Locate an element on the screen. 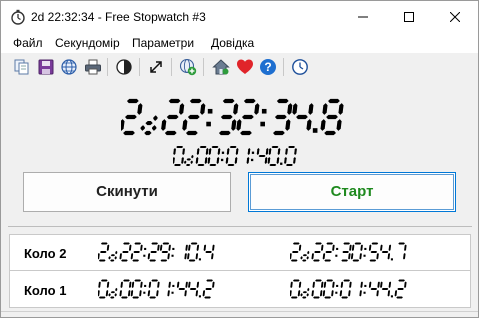 The width and height of the screenshot is (479, 318). close-icon is located at coordinates (455, 17).